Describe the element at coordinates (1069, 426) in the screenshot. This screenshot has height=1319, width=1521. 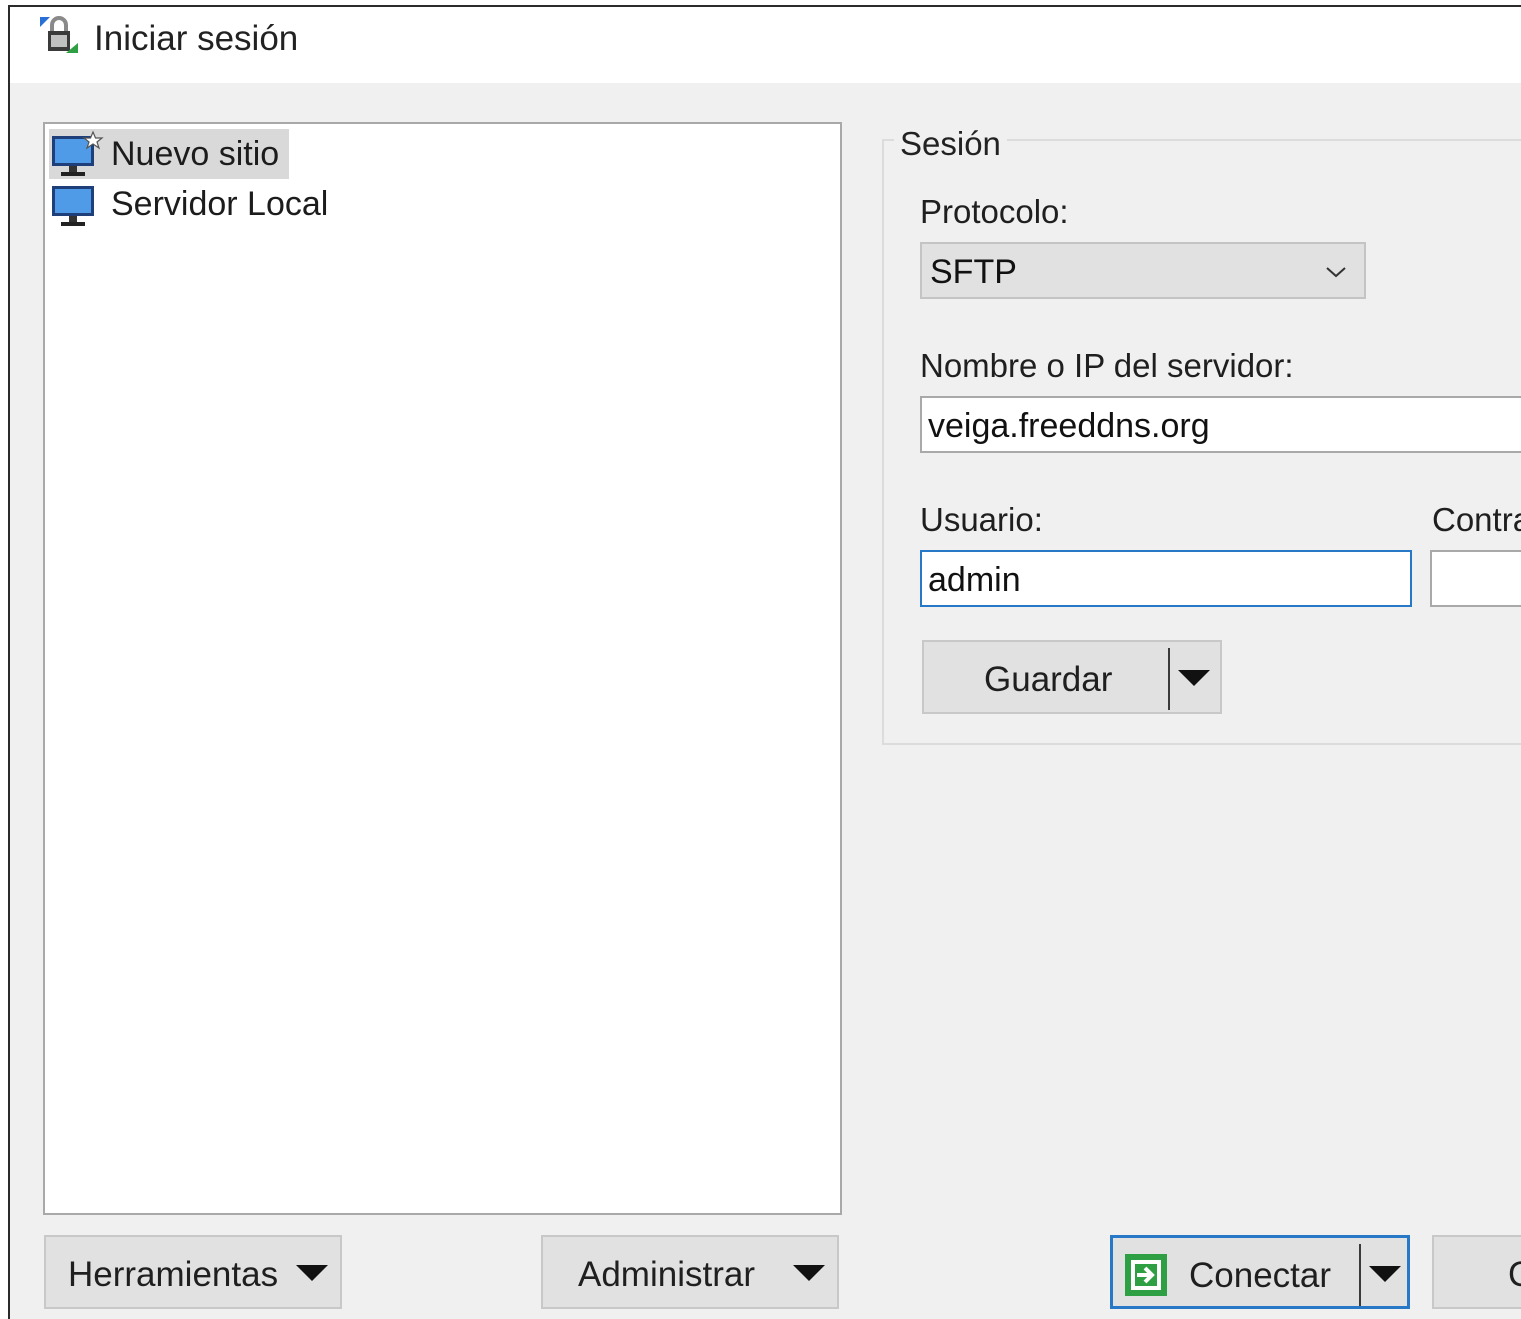
I see `host-input-value: veiga.freeddns.org` at that location.